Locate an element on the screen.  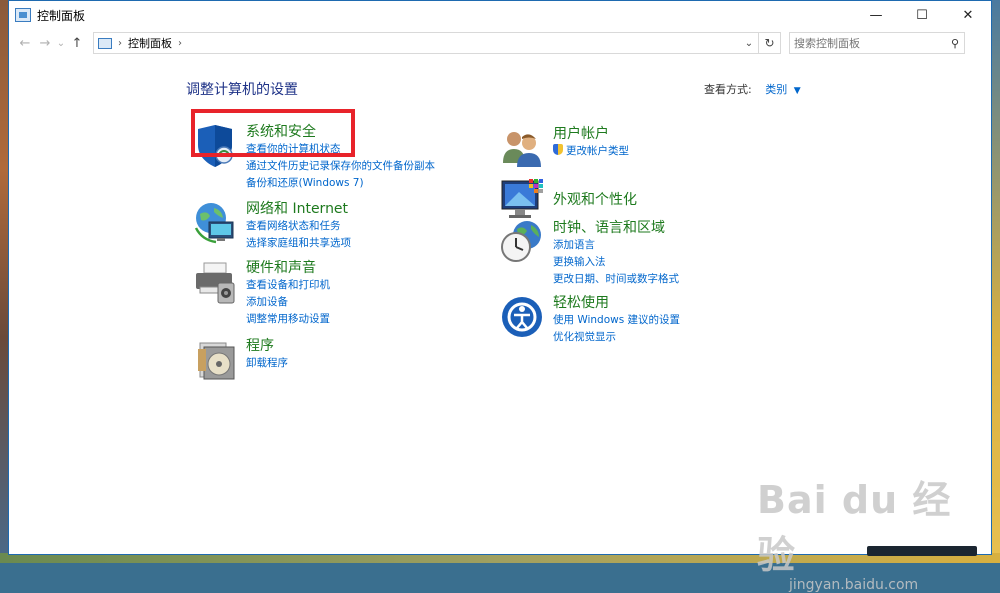
users-icon is located at coordinates (522, 148).